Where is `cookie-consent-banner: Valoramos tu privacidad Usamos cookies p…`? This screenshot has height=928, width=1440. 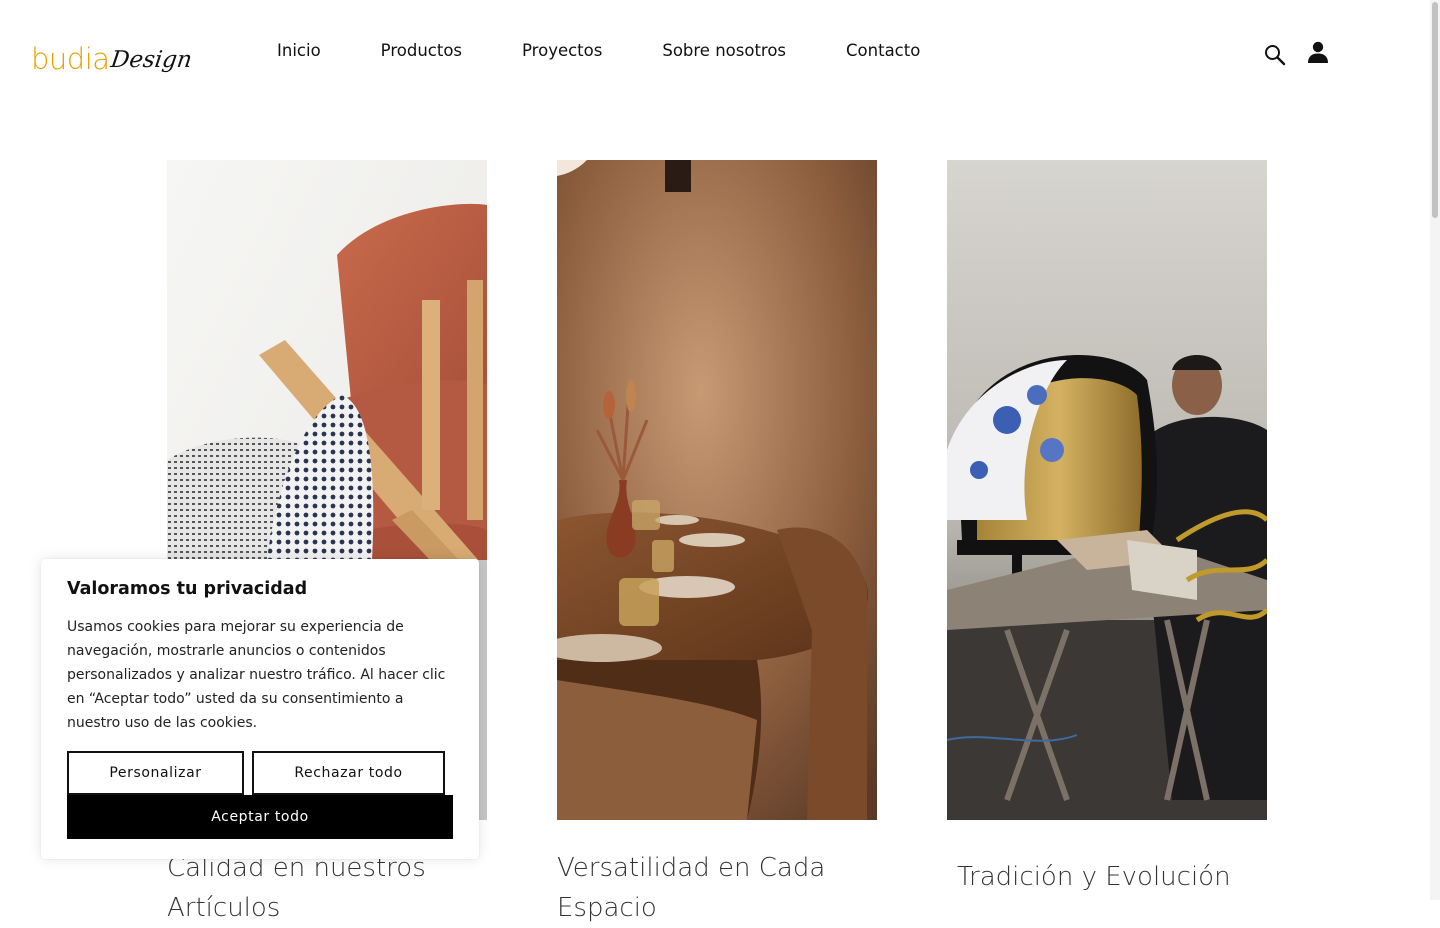
cookie-consent-banner: Valoramos tu privacidad Usamos cookies p… is located at coordinates (260, 709).